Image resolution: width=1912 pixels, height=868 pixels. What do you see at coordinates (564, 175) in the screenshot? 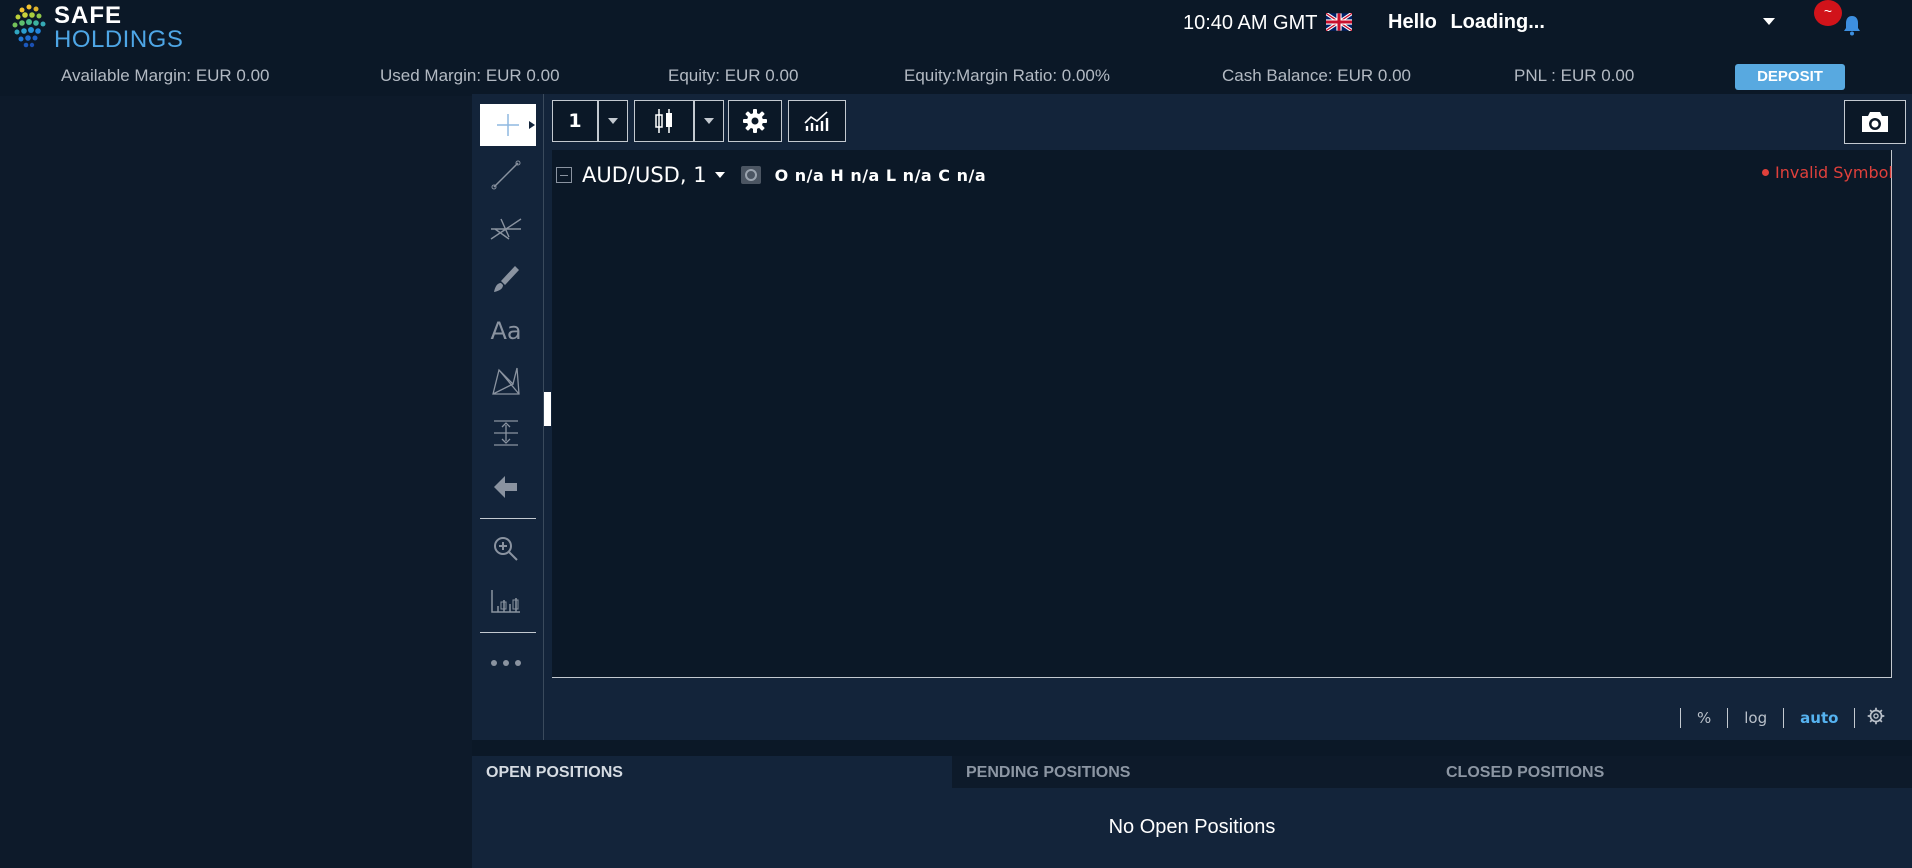
I see `legend-collapse-icon` at bounding box center [564, 175].